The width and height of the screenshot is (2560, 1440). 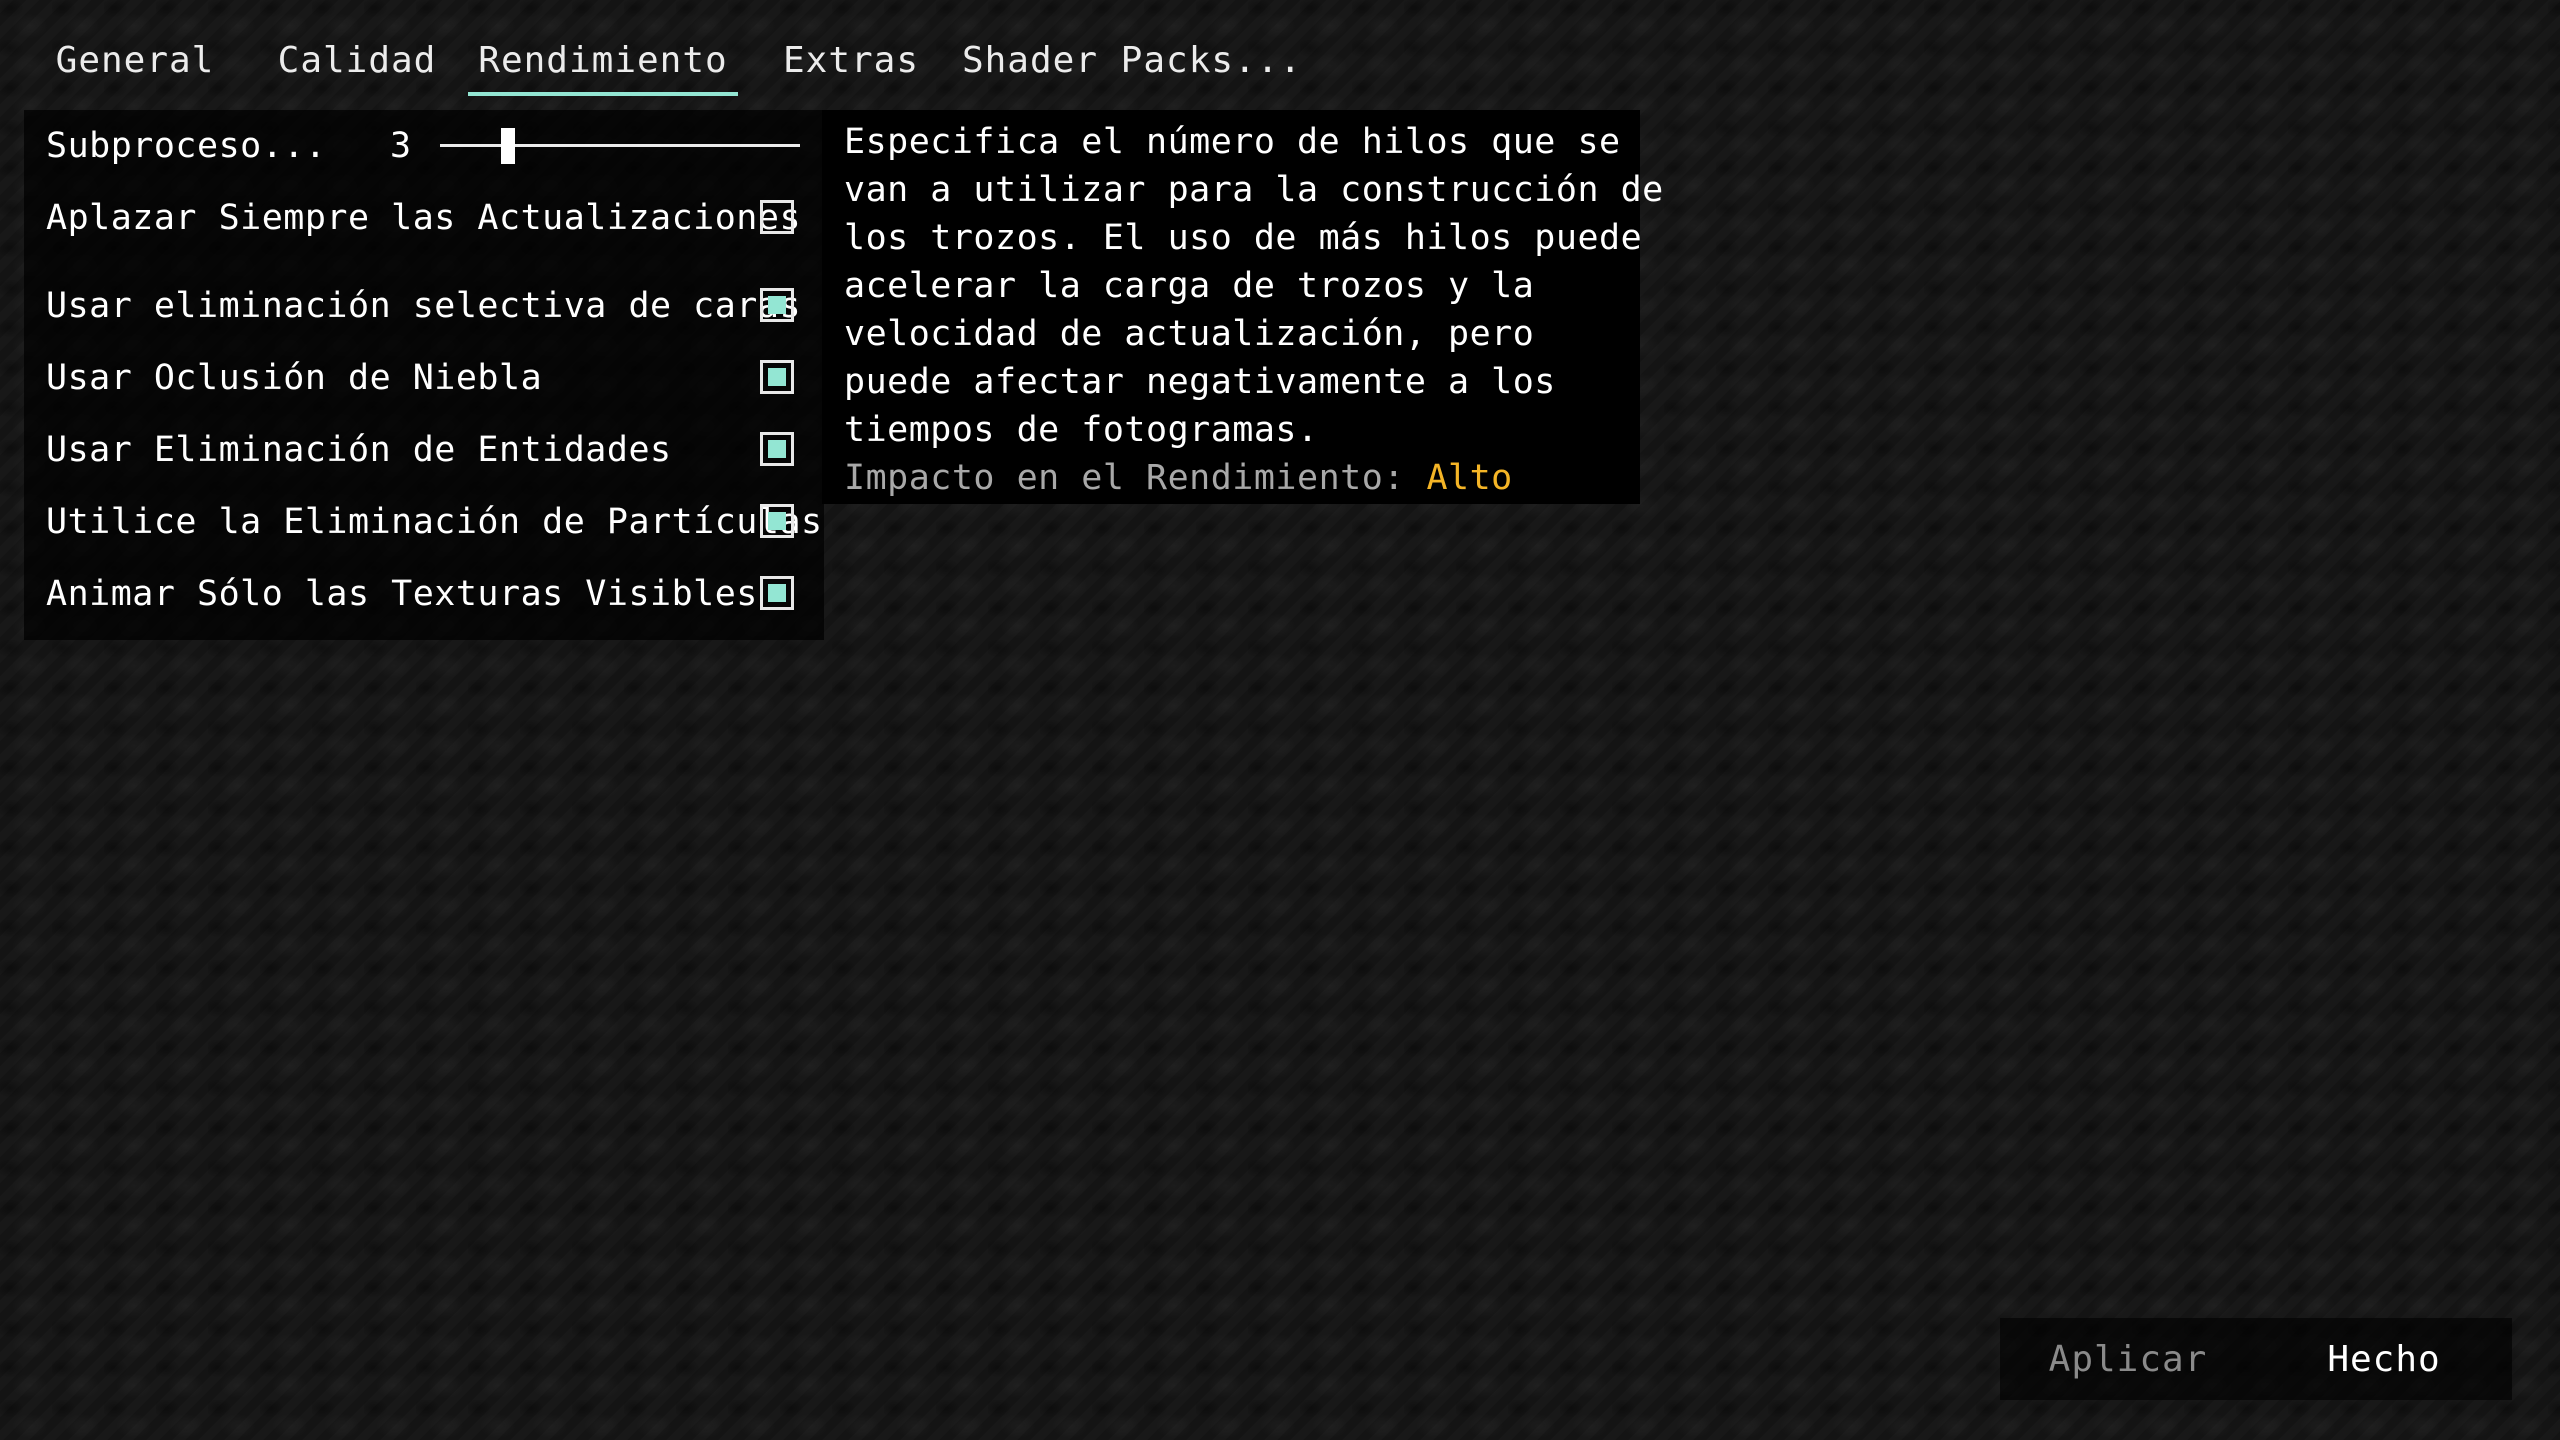 What do you see at coordinates (294, 378) in the screenshot?
I see `option-label: Usar Oclusión de Niebla` at bounding box center [294, 378].